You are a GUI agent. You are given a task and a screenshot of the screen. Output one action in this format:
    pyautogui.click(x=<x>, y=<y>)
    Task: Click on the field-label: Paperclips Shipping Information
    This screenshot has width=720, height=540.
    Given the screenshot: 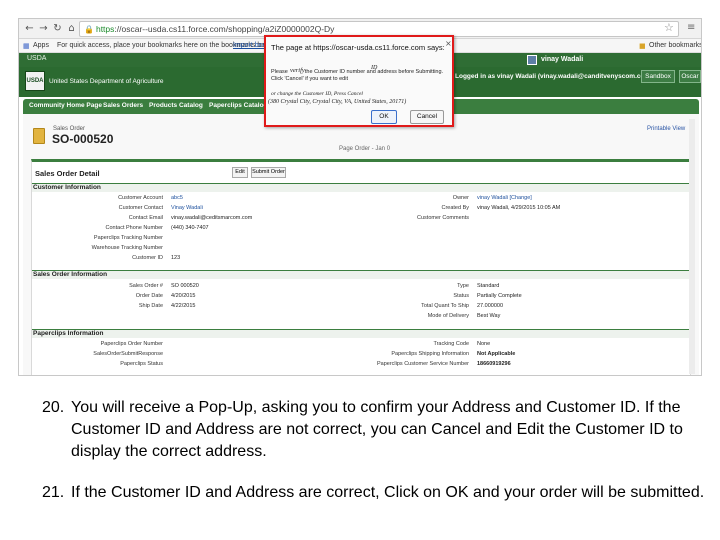 What is the action you would take?
    pyautogui.click(x=430, y=354)
    